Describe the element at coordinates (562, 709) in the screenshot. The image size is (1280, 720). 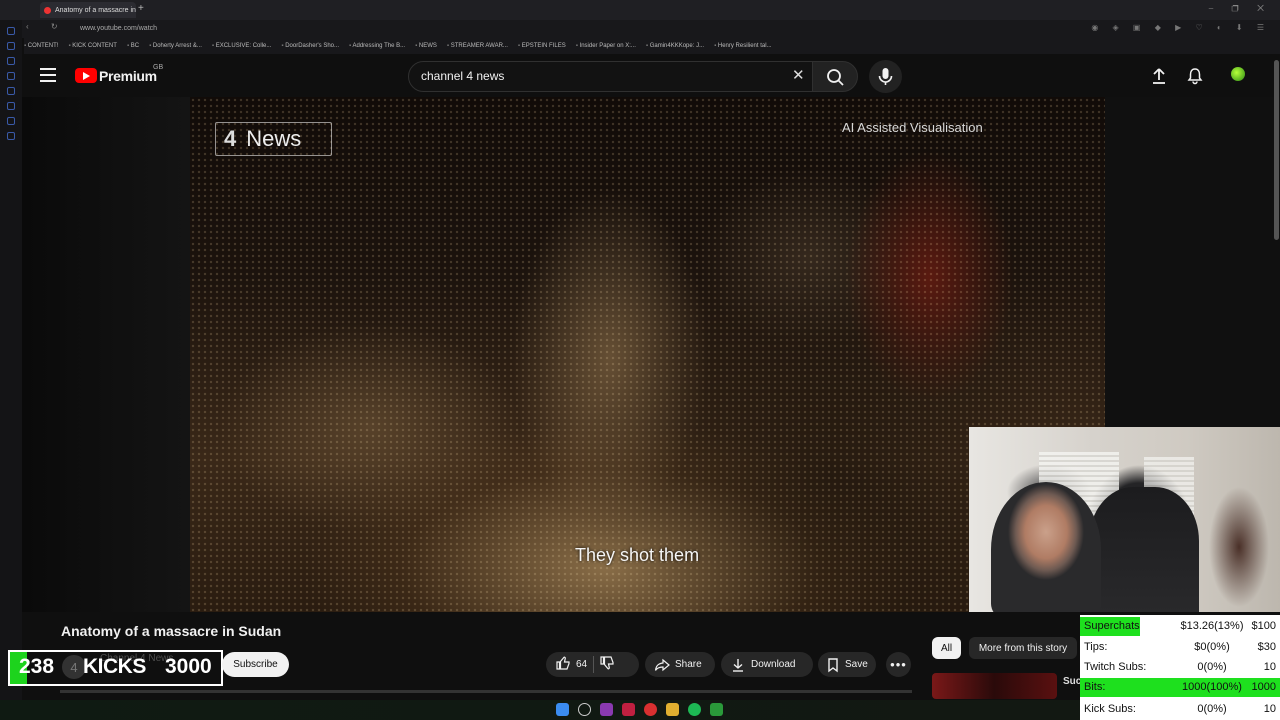
I see `windows-start-icon` at that location.